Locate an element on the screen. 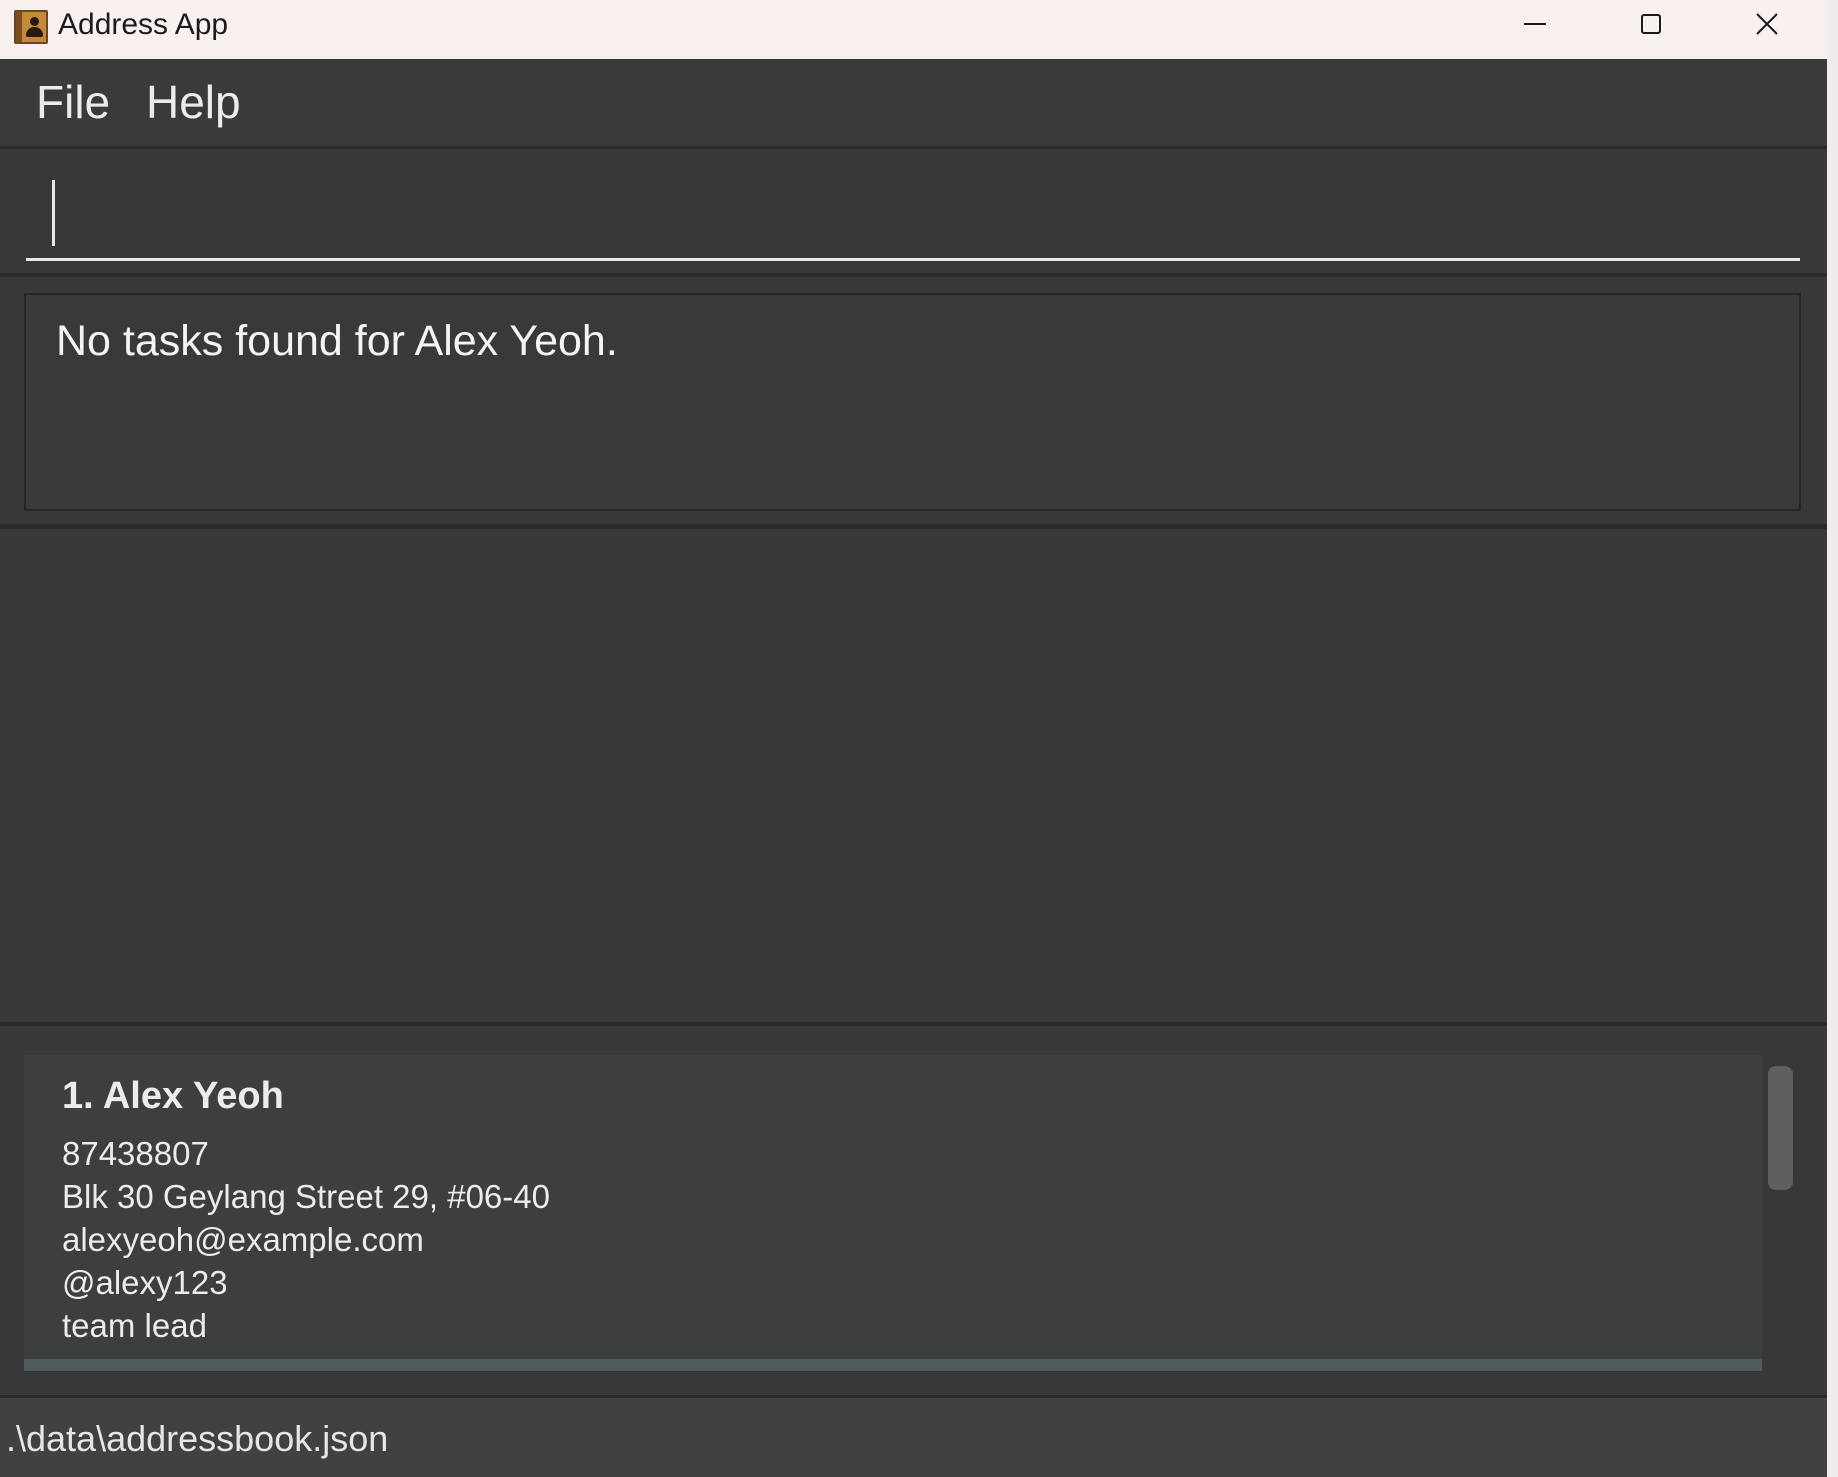  person-name: 1. Alex Yeoh is located at coordinates (173, 1096).